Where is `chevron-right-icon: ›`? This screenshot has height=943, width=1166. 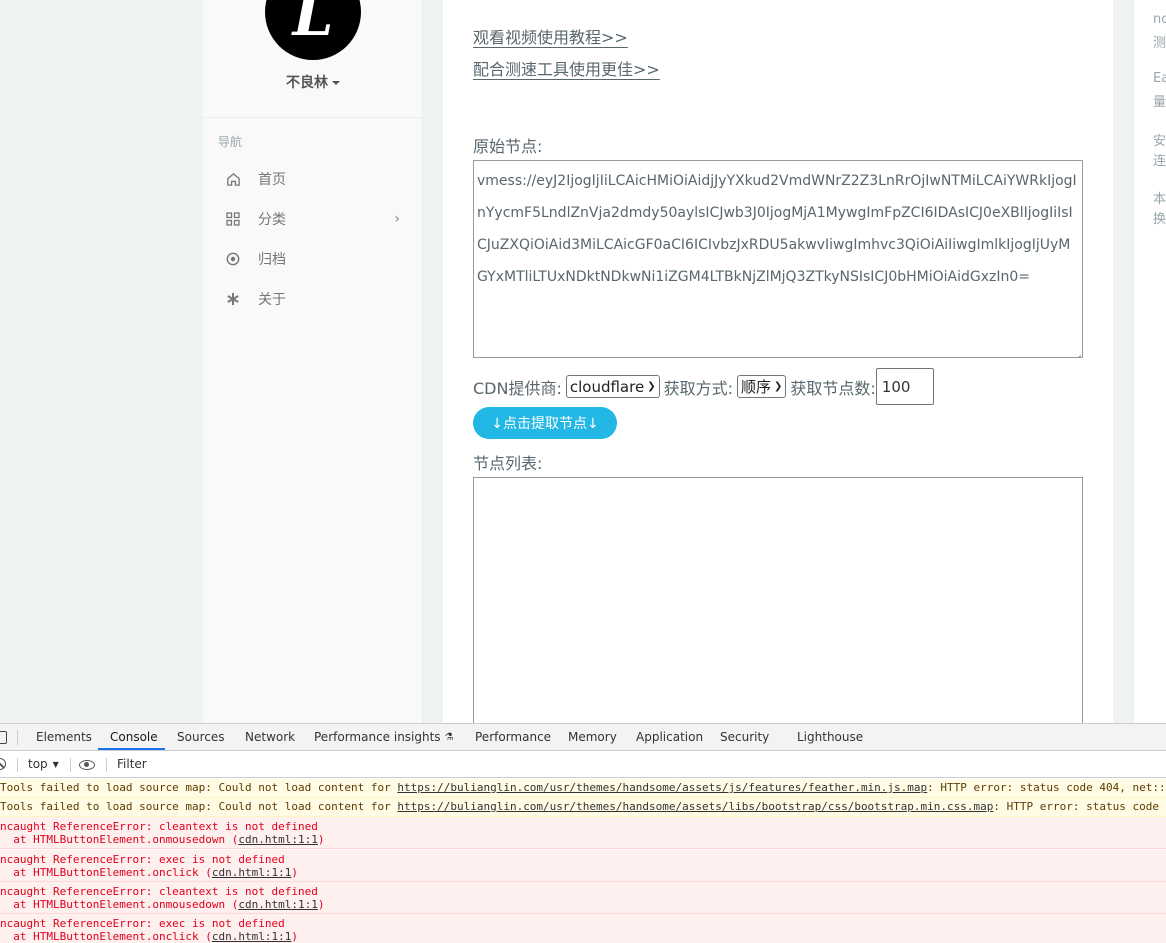
chevron-right-icon: › is located at coordinates (397, 219).